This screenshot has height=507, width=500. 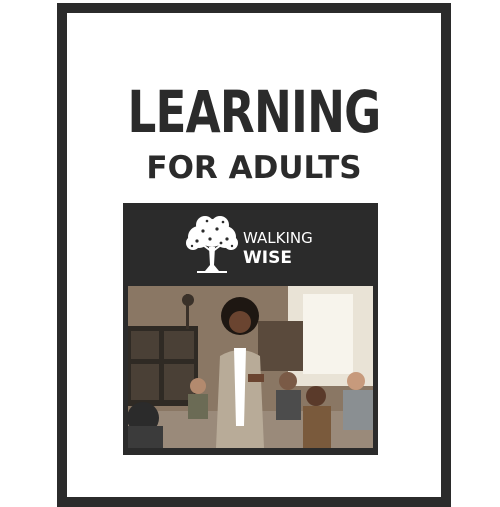 I want to click on logo-text-wise: WISE, so click(x=267, y=258).